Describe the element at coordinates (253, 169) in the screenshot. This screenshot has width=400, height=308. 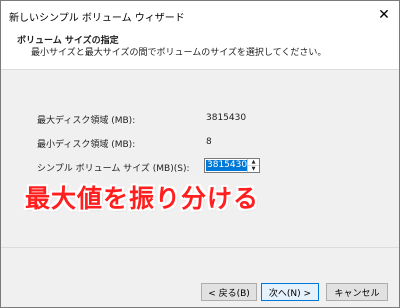
I see `stepper-down-icon: ▼` at that location.